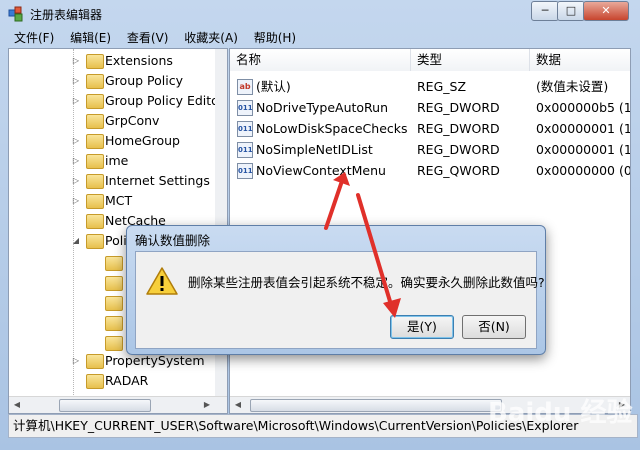 The image size is (640, 450). What do you see at coordinates (470, 60) in the screenshot?
I see `column-header-type: 类型` at bounding box center [470, 60].